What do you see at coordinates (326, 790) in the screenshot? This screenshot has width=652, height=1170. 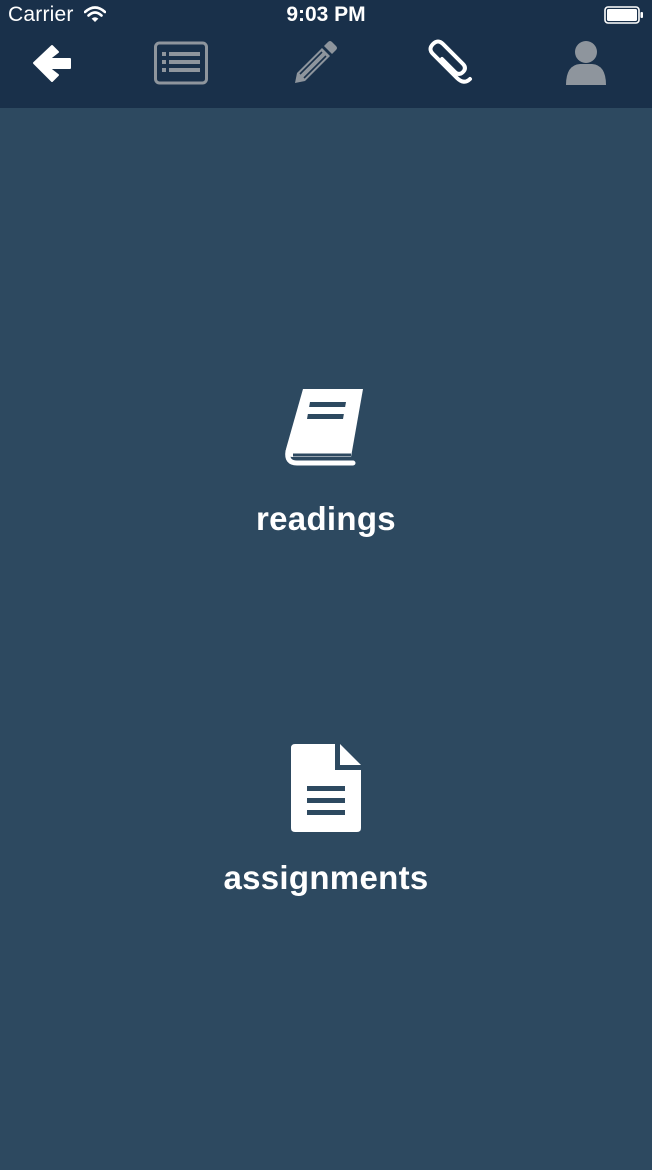 I see `document-icon` at bounding box center [326, 790].